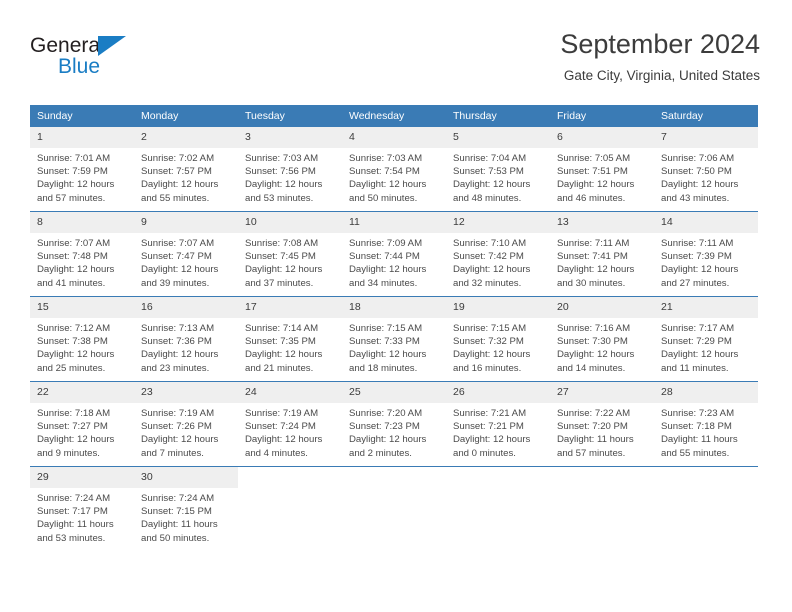  I want to click on sunrise-text: Sunrise: 7:13 AM, so click(178, 328).